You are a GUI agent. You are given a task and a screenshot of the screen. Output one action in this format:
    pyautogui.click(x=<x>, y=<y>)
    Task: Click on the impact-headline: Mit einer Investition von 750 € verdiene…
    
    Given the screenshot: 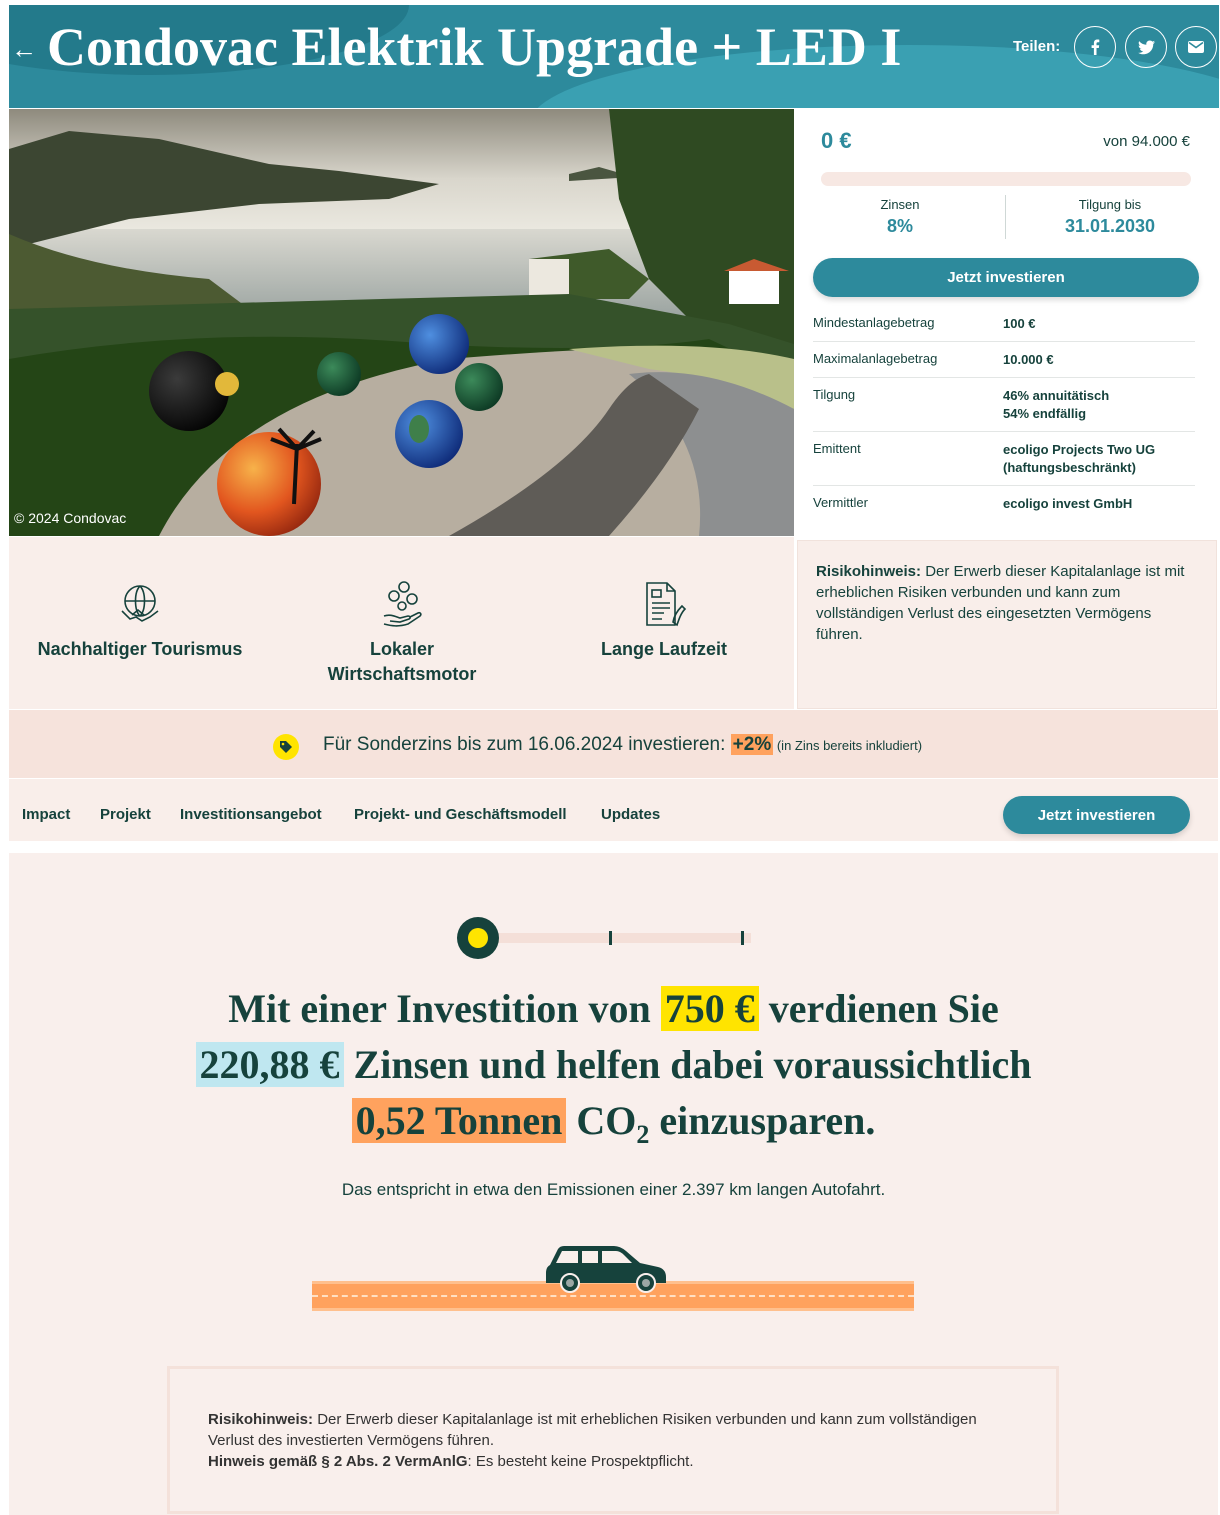 What is the action you would take?
    pyautogui.click(x=613, y=1072)
    